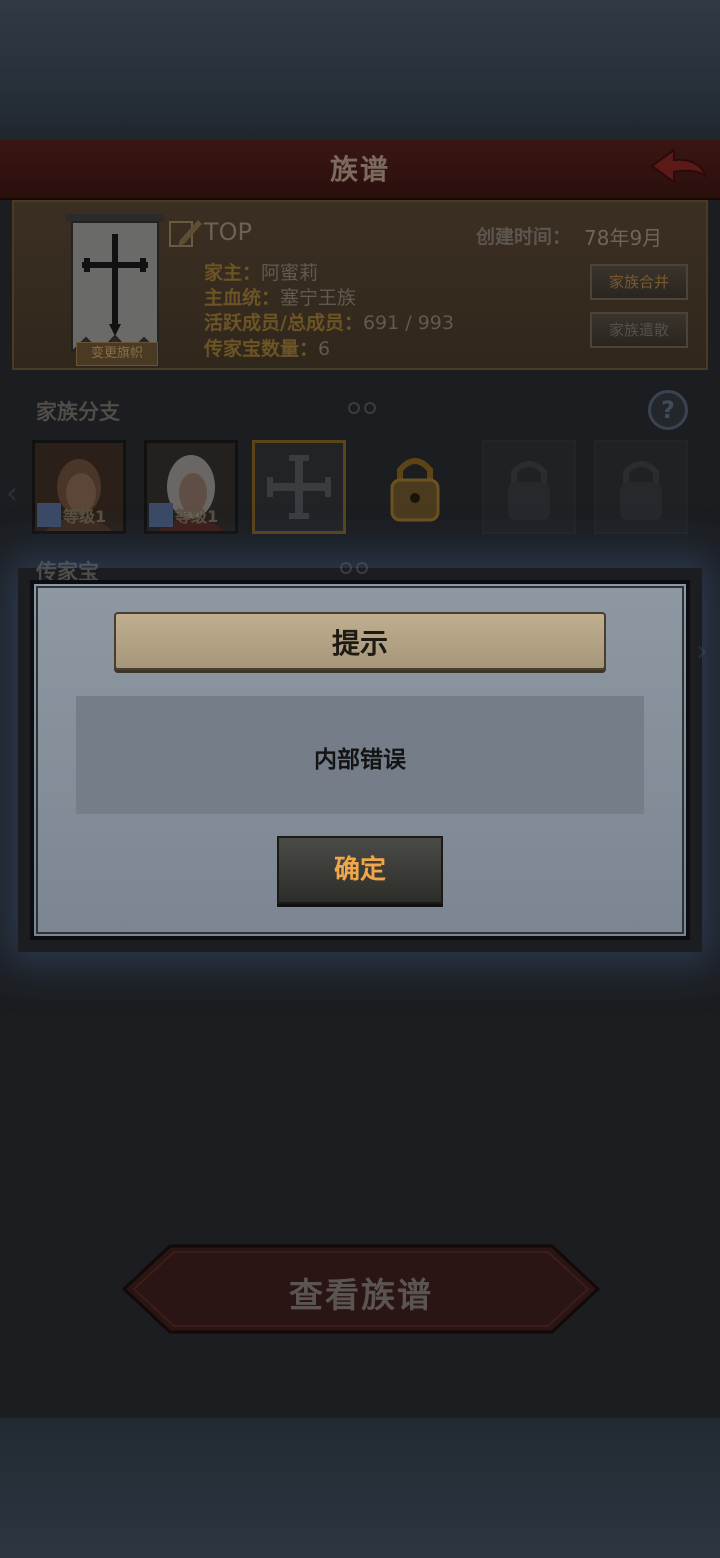  I want to click on cross-emblem-icon, so click(299, 487).